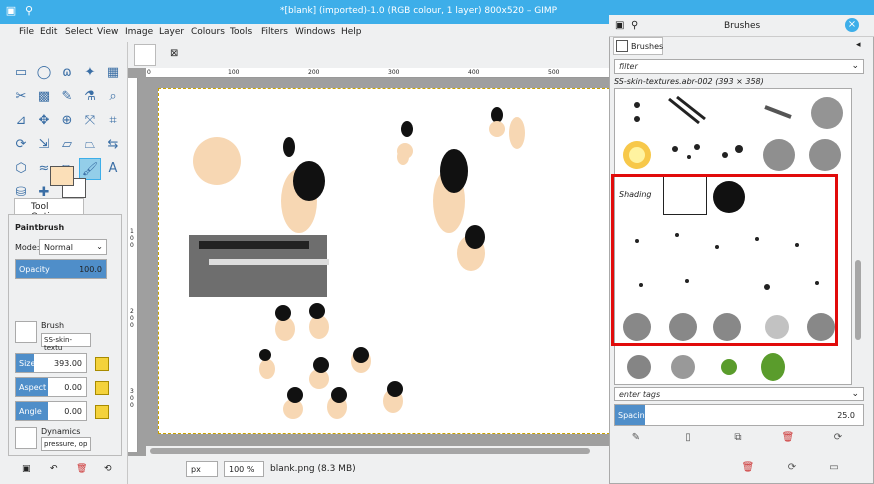 This screenshot has width=874, height=484. Describe the element at coordinates (351, 32) in the screenshot. I see `menu-help: Help` at that location.